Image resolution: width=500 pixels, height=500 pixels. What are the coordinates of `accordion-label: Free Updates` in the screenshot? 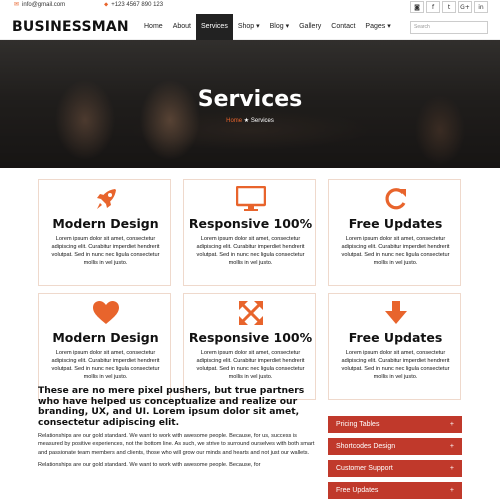 It's located at (357, 490).